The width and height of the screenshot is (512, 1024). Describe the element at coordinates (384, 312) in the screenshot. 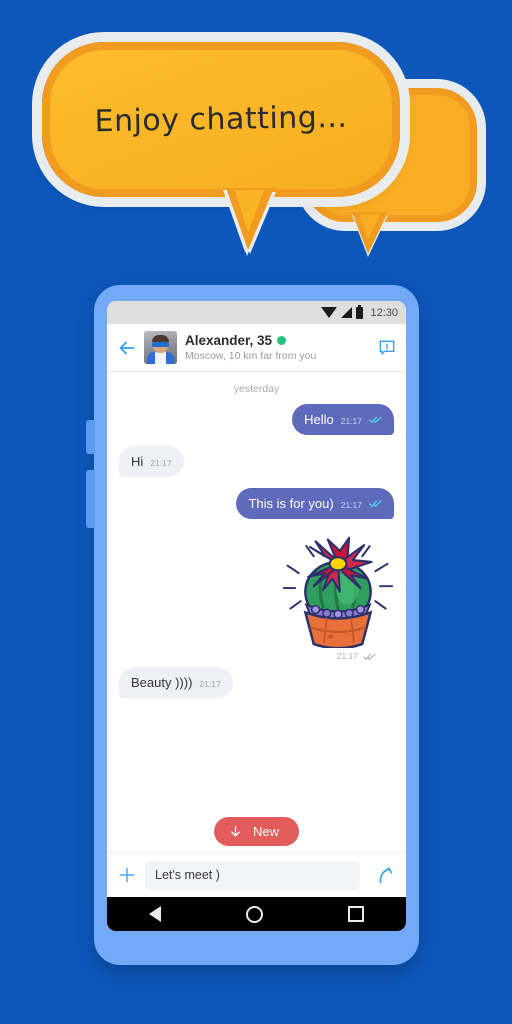

I see `status-bar-clock: 12:30` at that location.